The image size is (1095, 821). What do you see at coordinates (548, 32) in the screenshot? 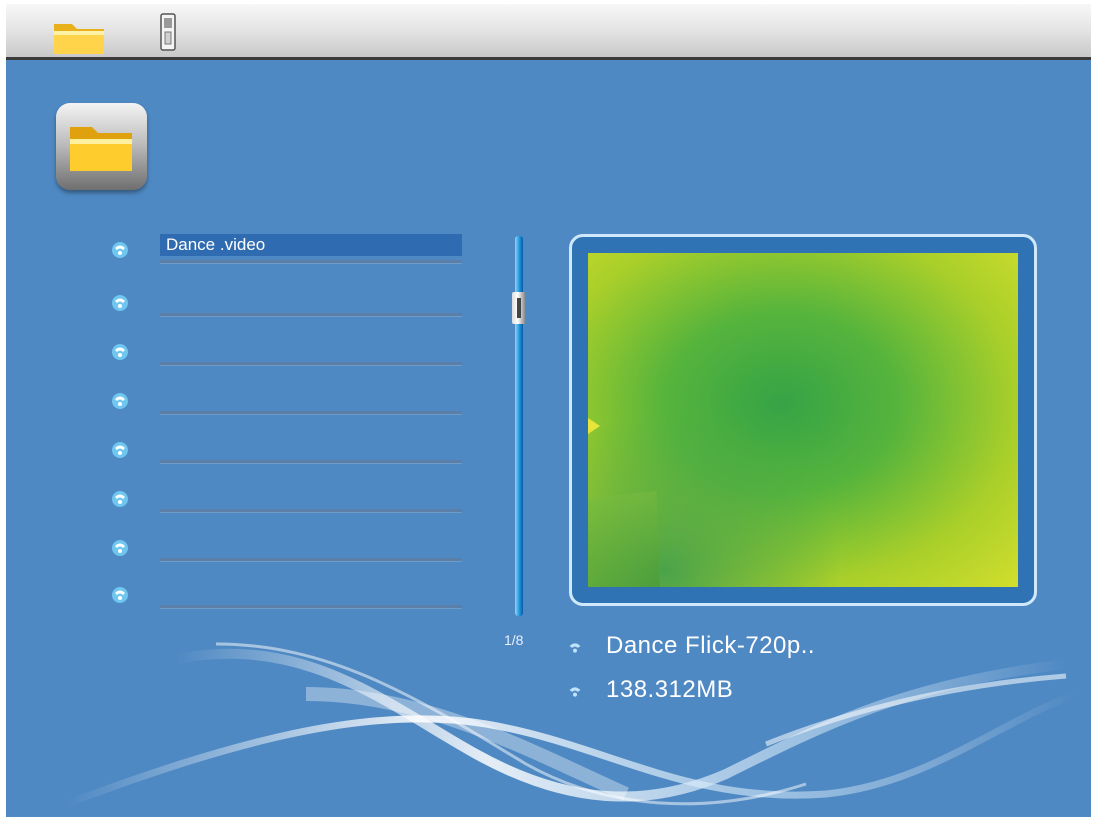
I see `top-bar` at bounding box center [548, 32].